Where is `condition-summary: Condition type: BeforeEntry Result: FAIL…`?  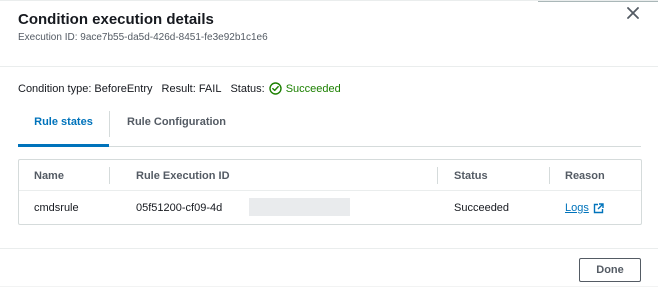 condition-summary: Condition type: BeforeEntry Result: FAIL… is located at coordinates (179, 88).